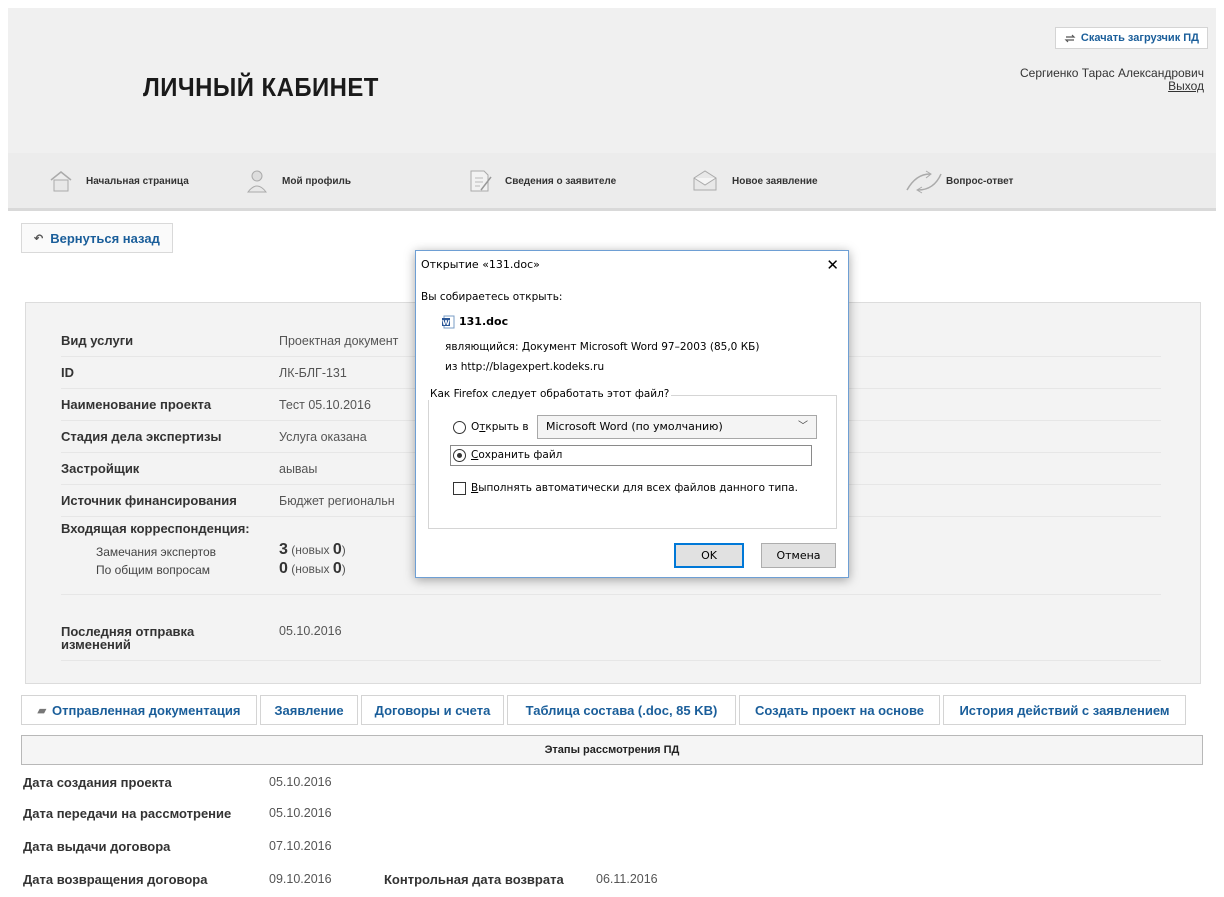 The image size is (1224, 897). What do you see at coordinates (705, 180) in the screenshot?
I see `envelope-icon` at bounding box center [705, 180].